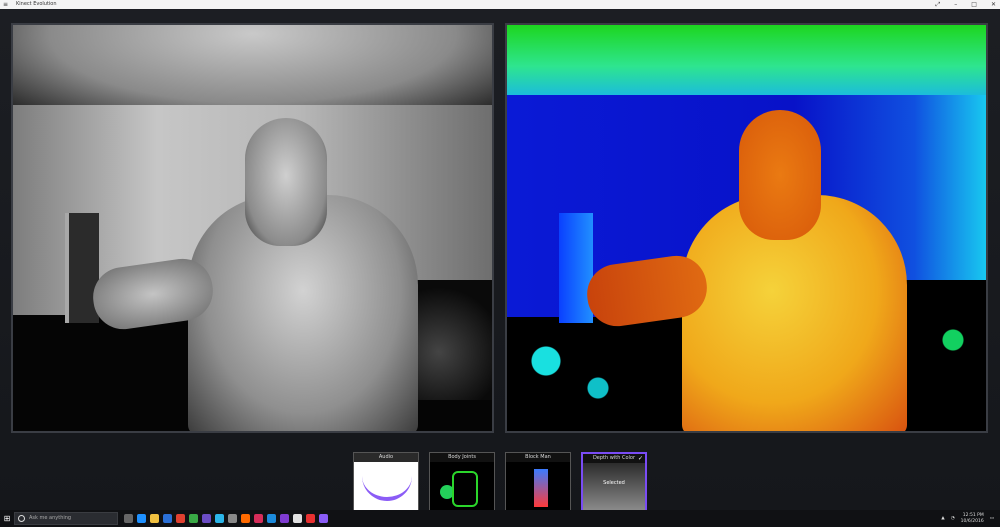 The height and width of the screenshot is (527, 1000). What do you see at coordinates (167, 518) in the screenshot?
I see `mail-icon` at bounding box center [167, 518].